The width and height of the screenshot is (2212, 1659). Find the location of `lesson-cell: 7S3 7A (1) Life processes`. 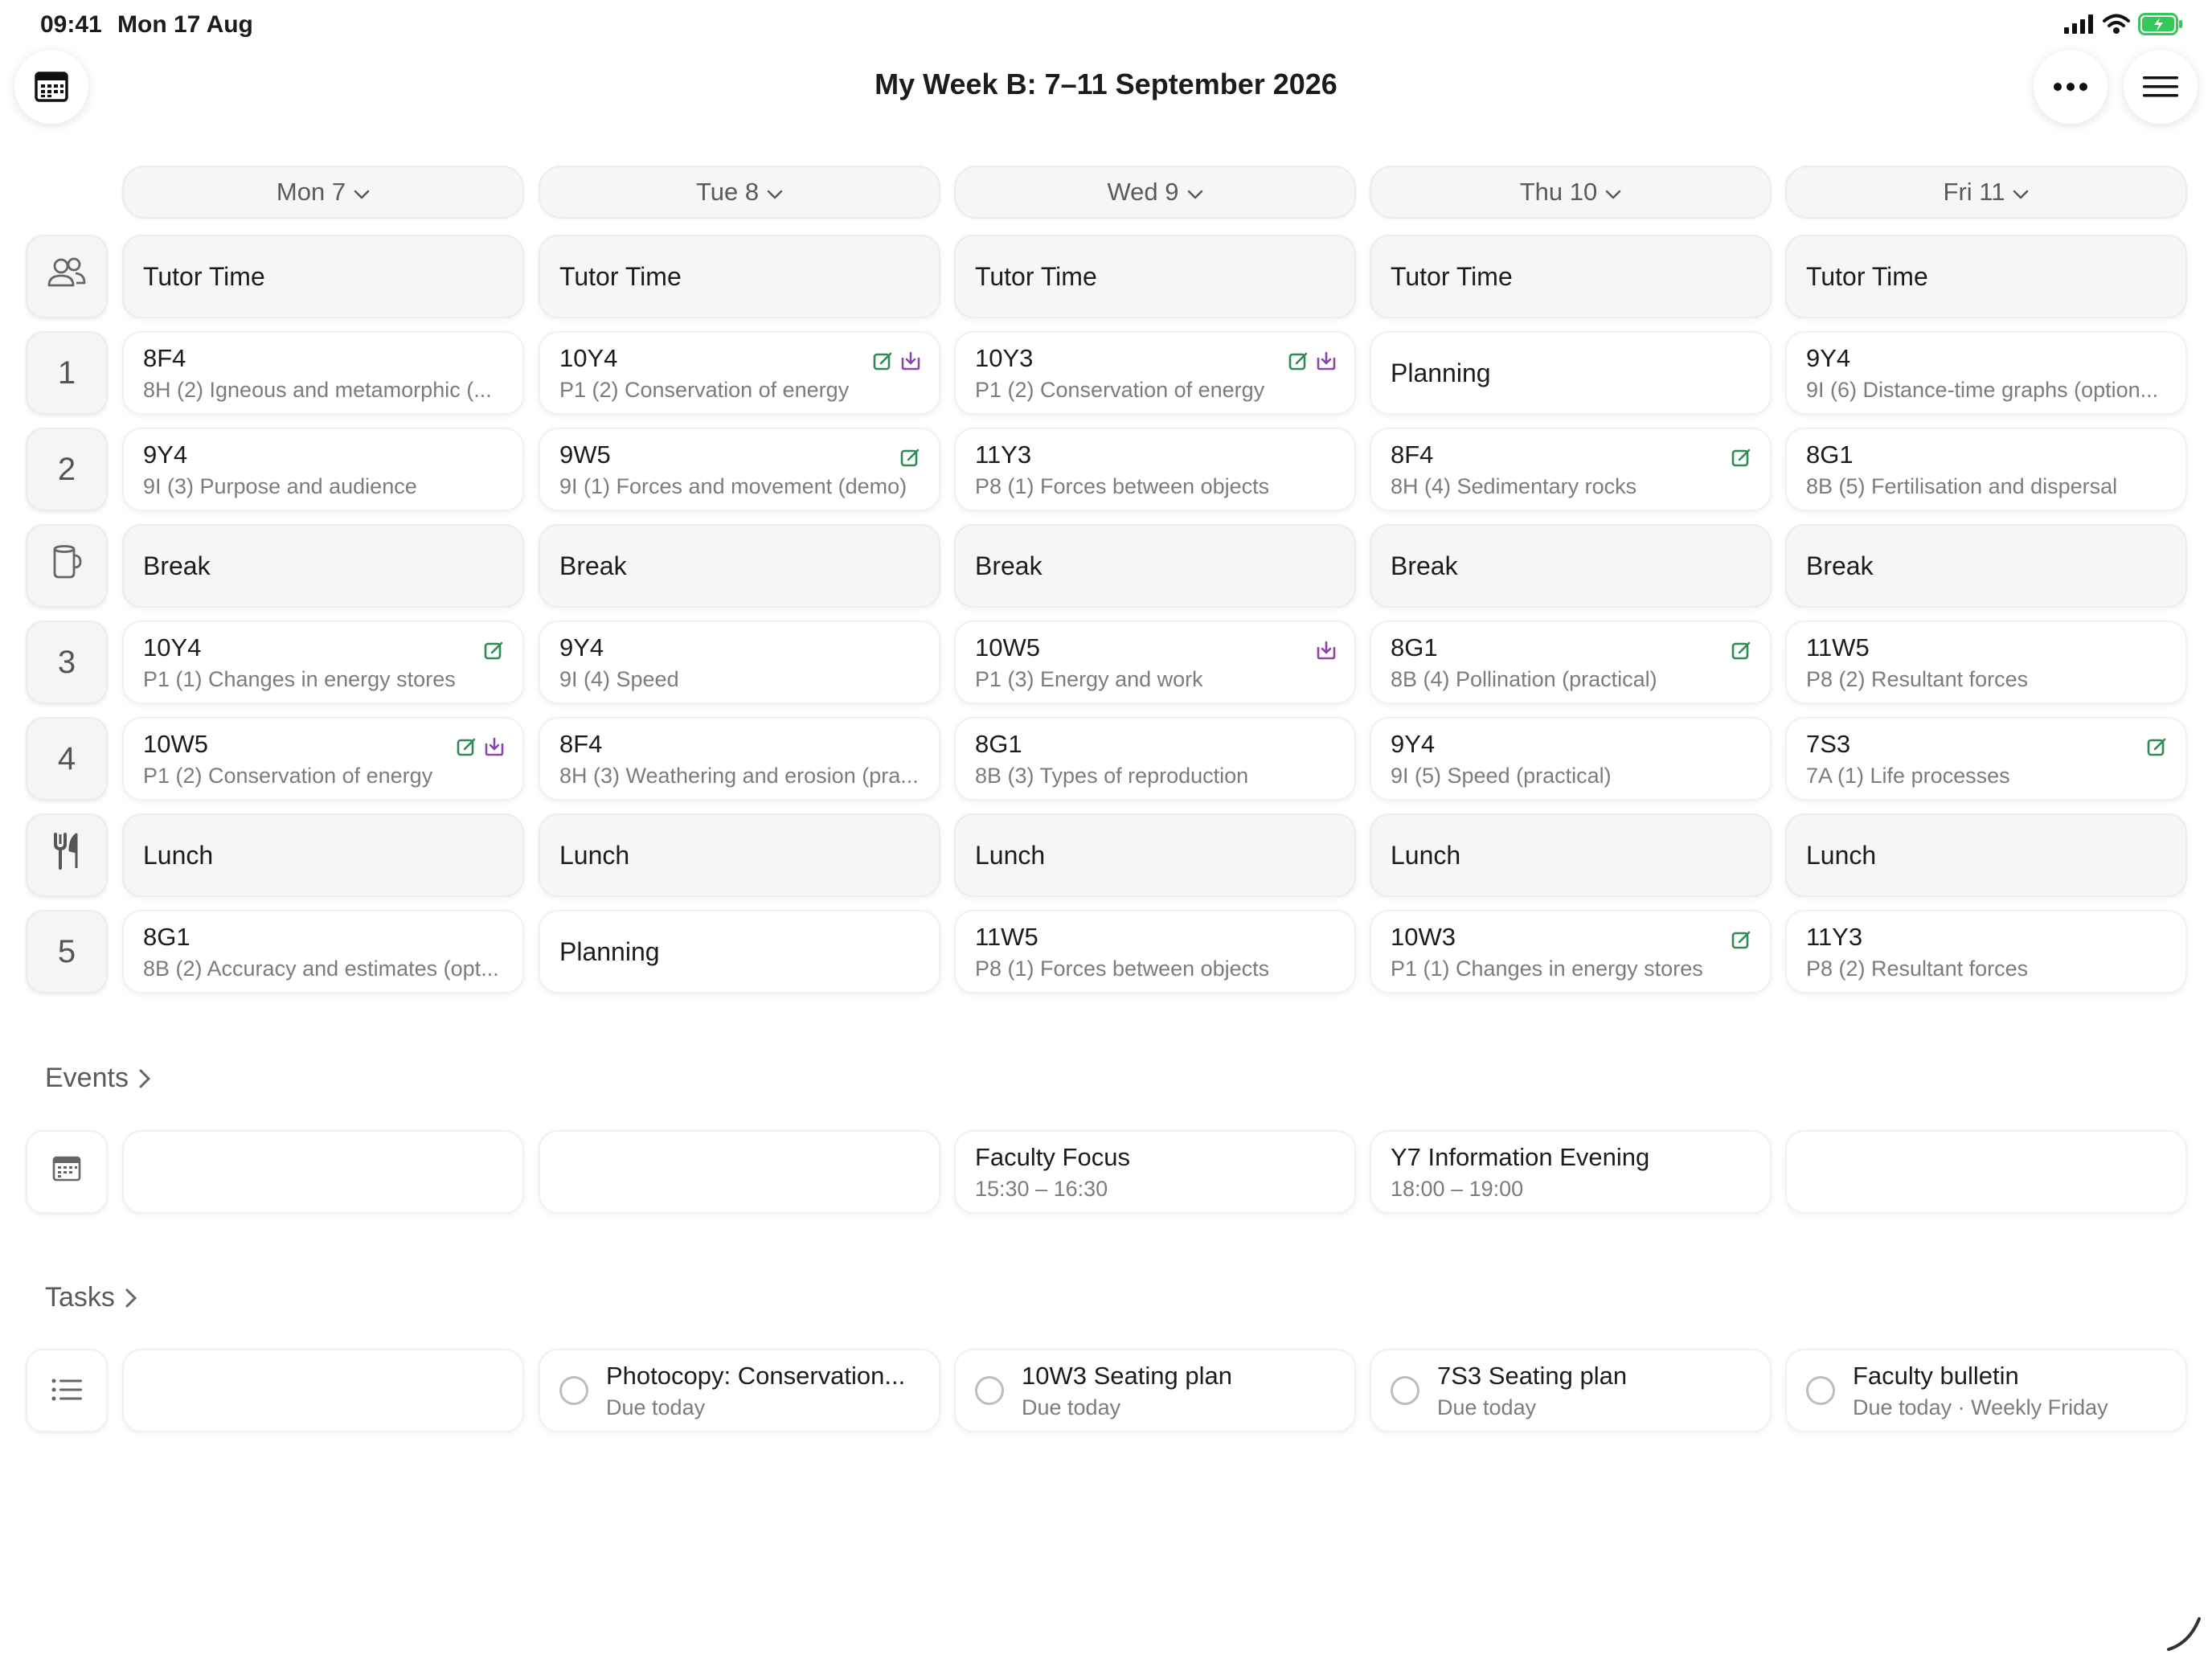

lesson-cell: 7S3 7A (1) Life processes is located at coordinates (1986, 759).